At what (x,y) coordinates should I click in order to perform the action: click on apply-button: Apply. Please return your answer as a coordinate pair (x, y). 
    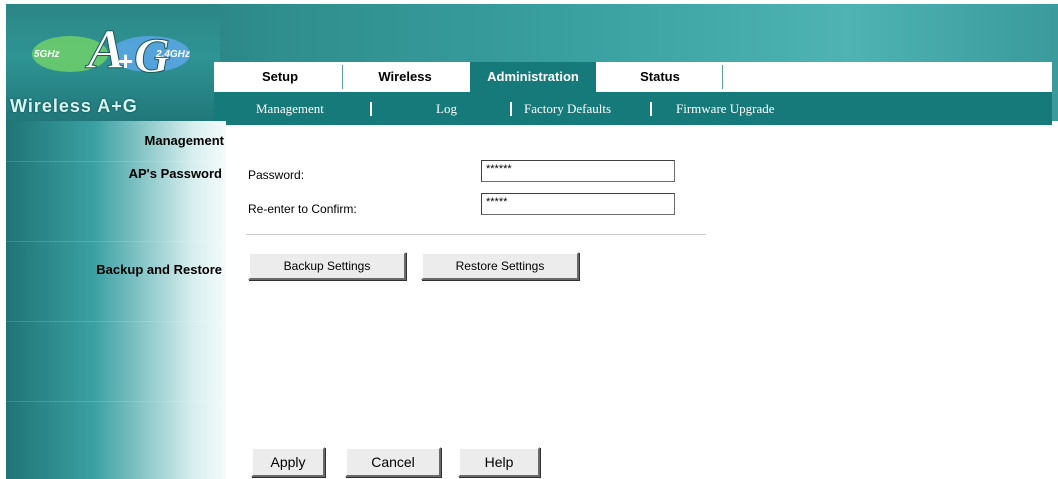
    Looking at the image, I should click on (288, 462).